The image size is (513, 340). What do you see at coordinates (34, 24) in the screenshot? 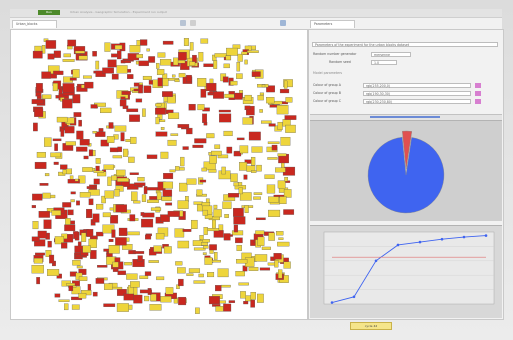
I see `tab-map: Urban_blocks` at bounding box center [34, 24].